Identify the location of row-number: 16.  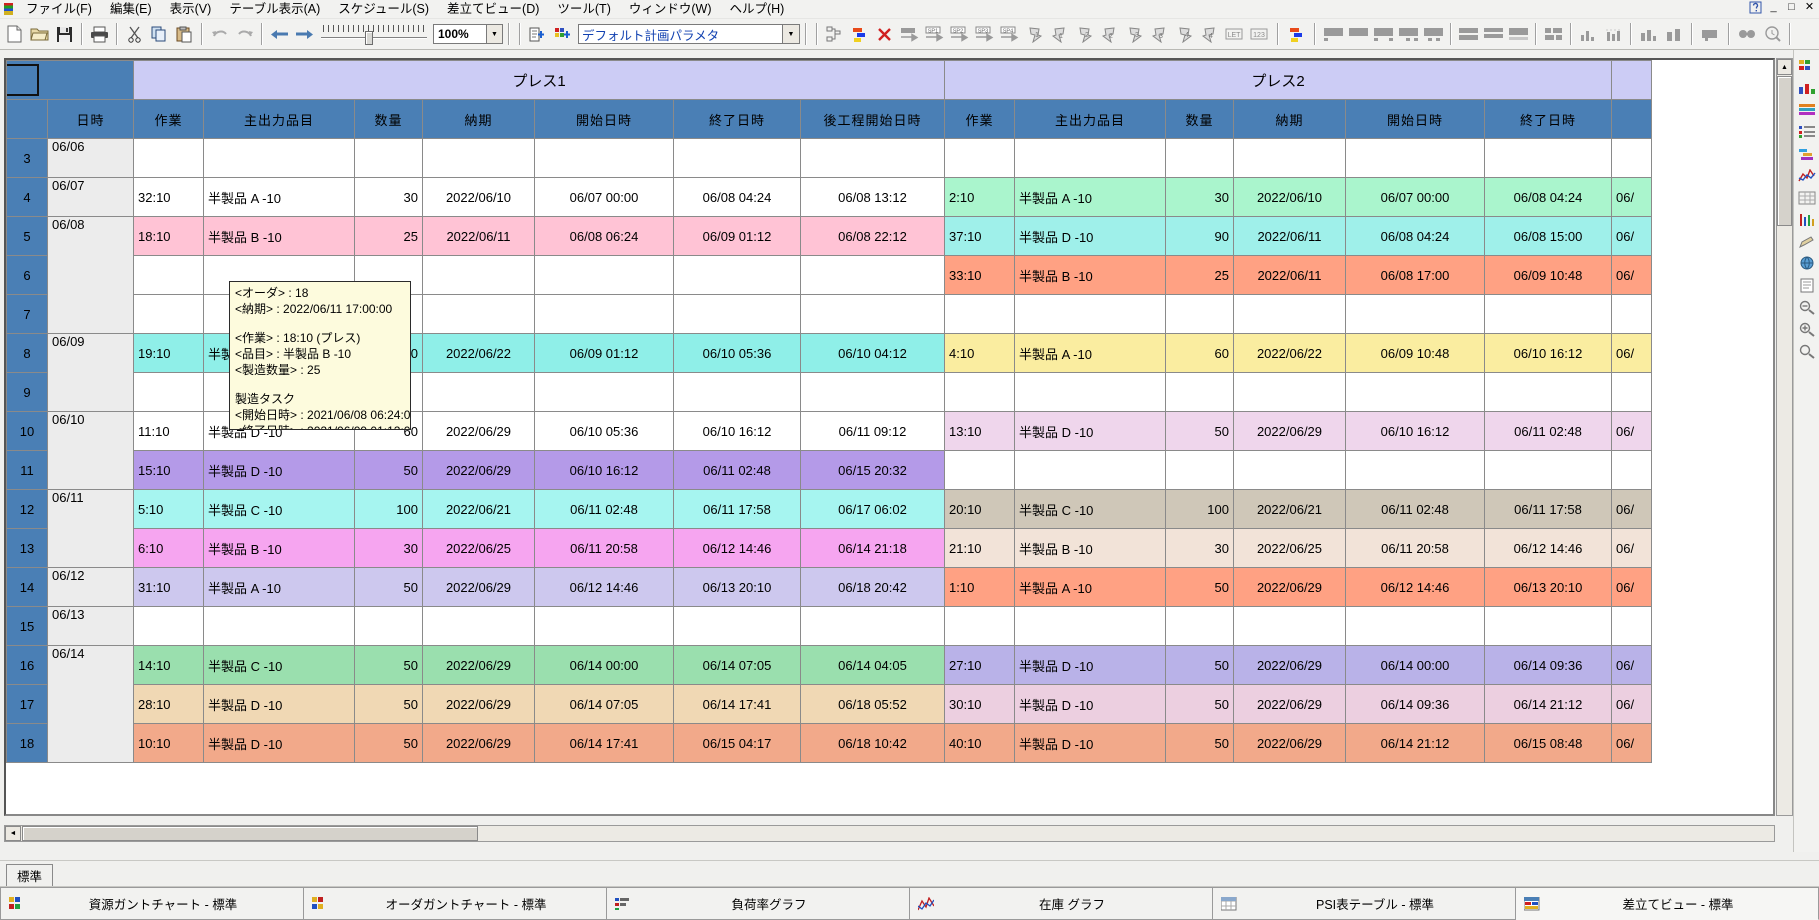
(27, 665).